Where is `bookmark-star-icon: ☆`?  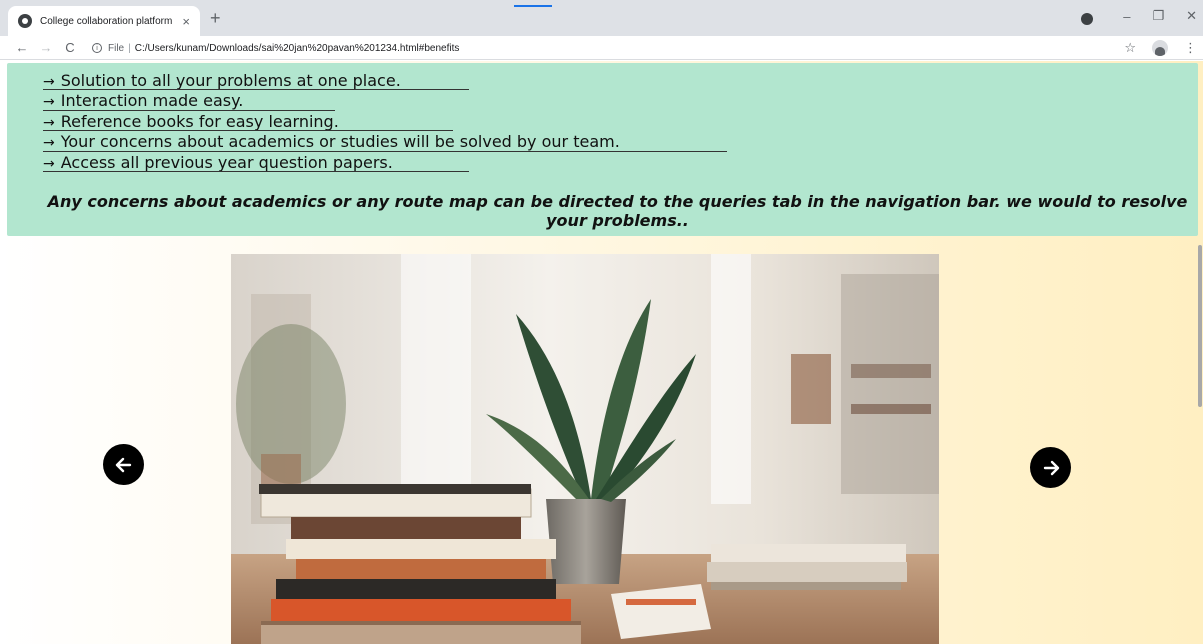
bookmark-star-icon: ☆ is located at coordinates (1130, 48).